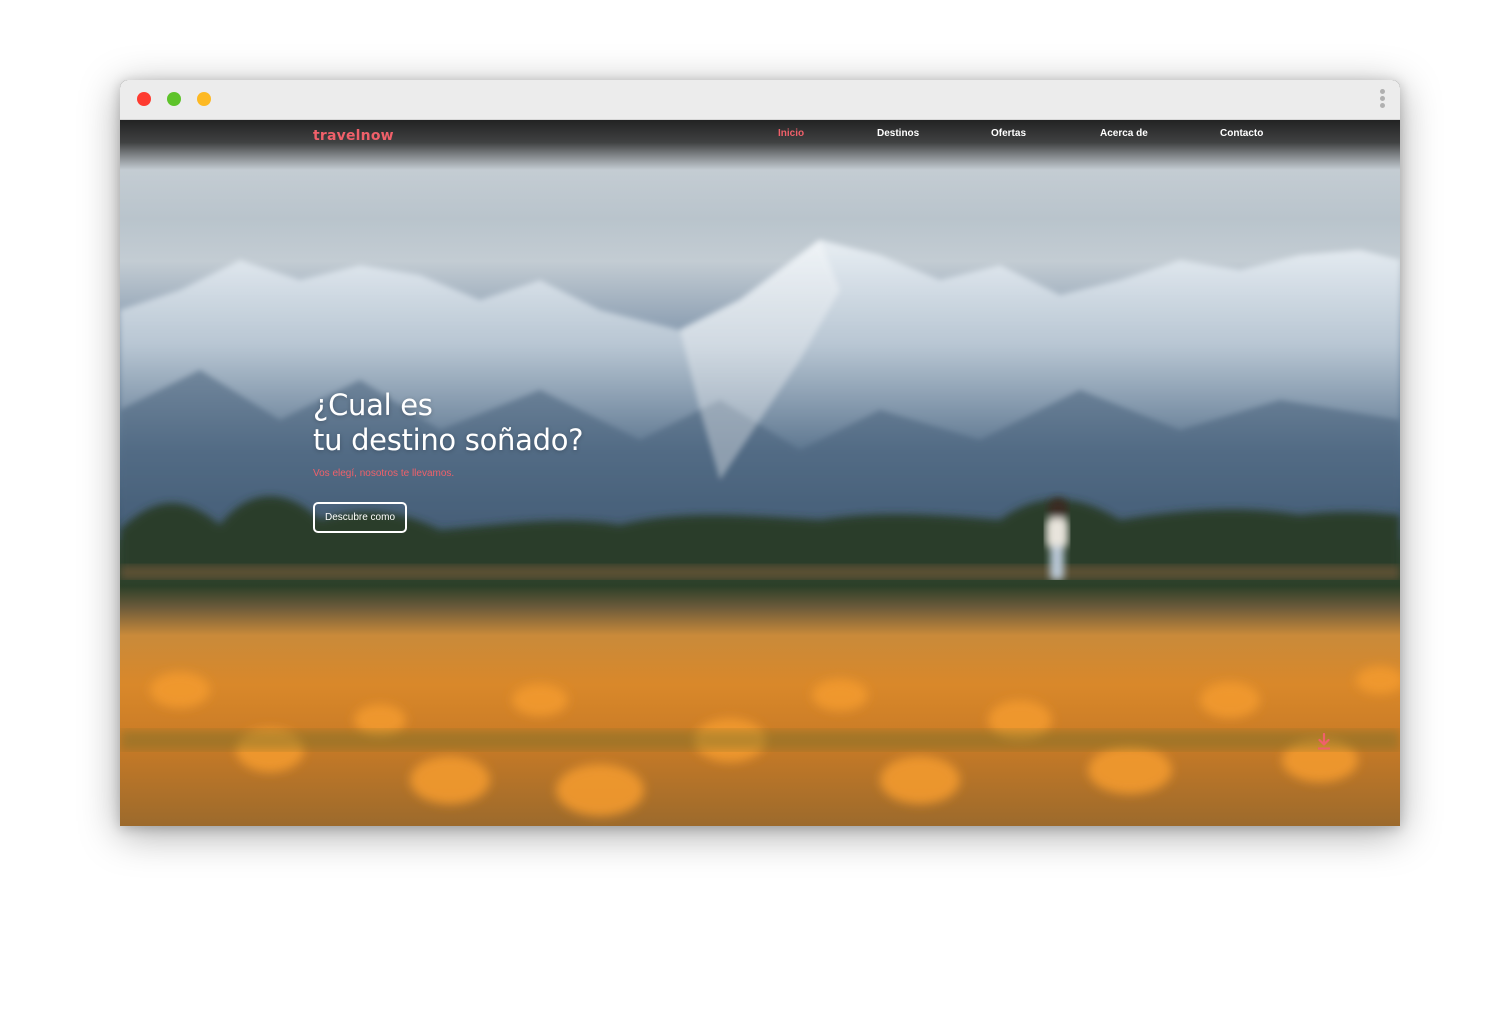  What do you see at coordinates (760, 145) in the screenshot?
I see `navbar-background` at bounding box center [760, 145].